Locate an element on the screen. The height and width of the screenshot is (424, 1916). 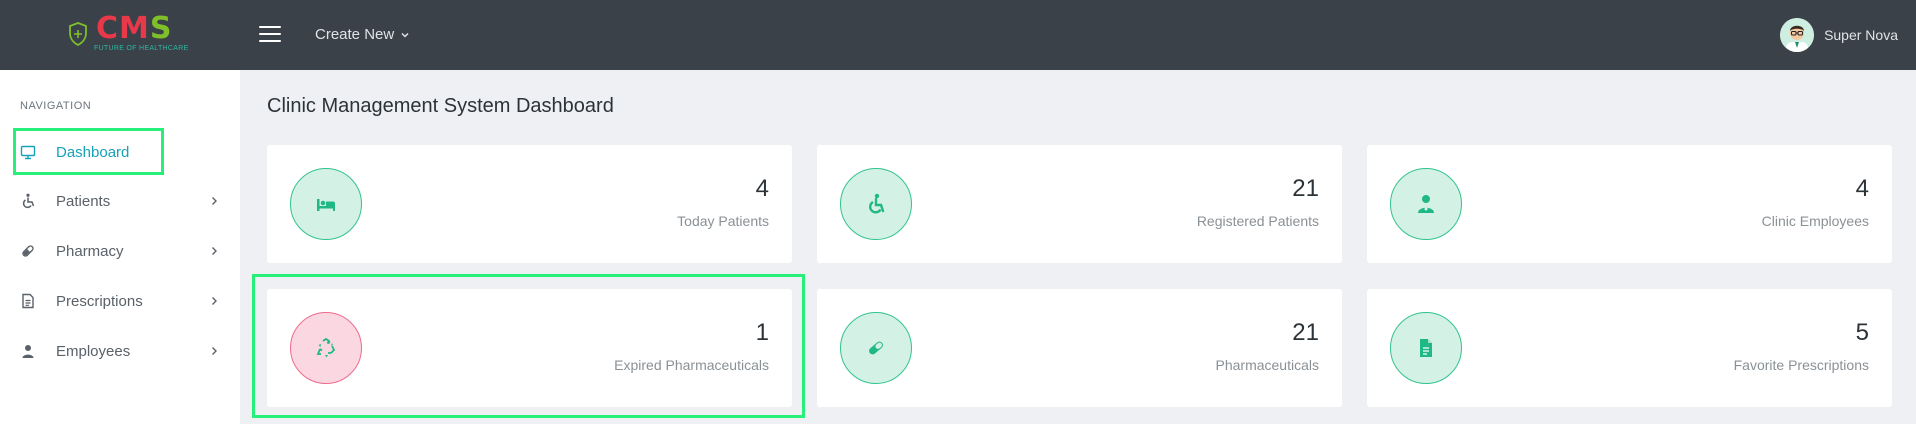
page-title: Clinic Management System Dashboard is located at coordinates (440, 106).